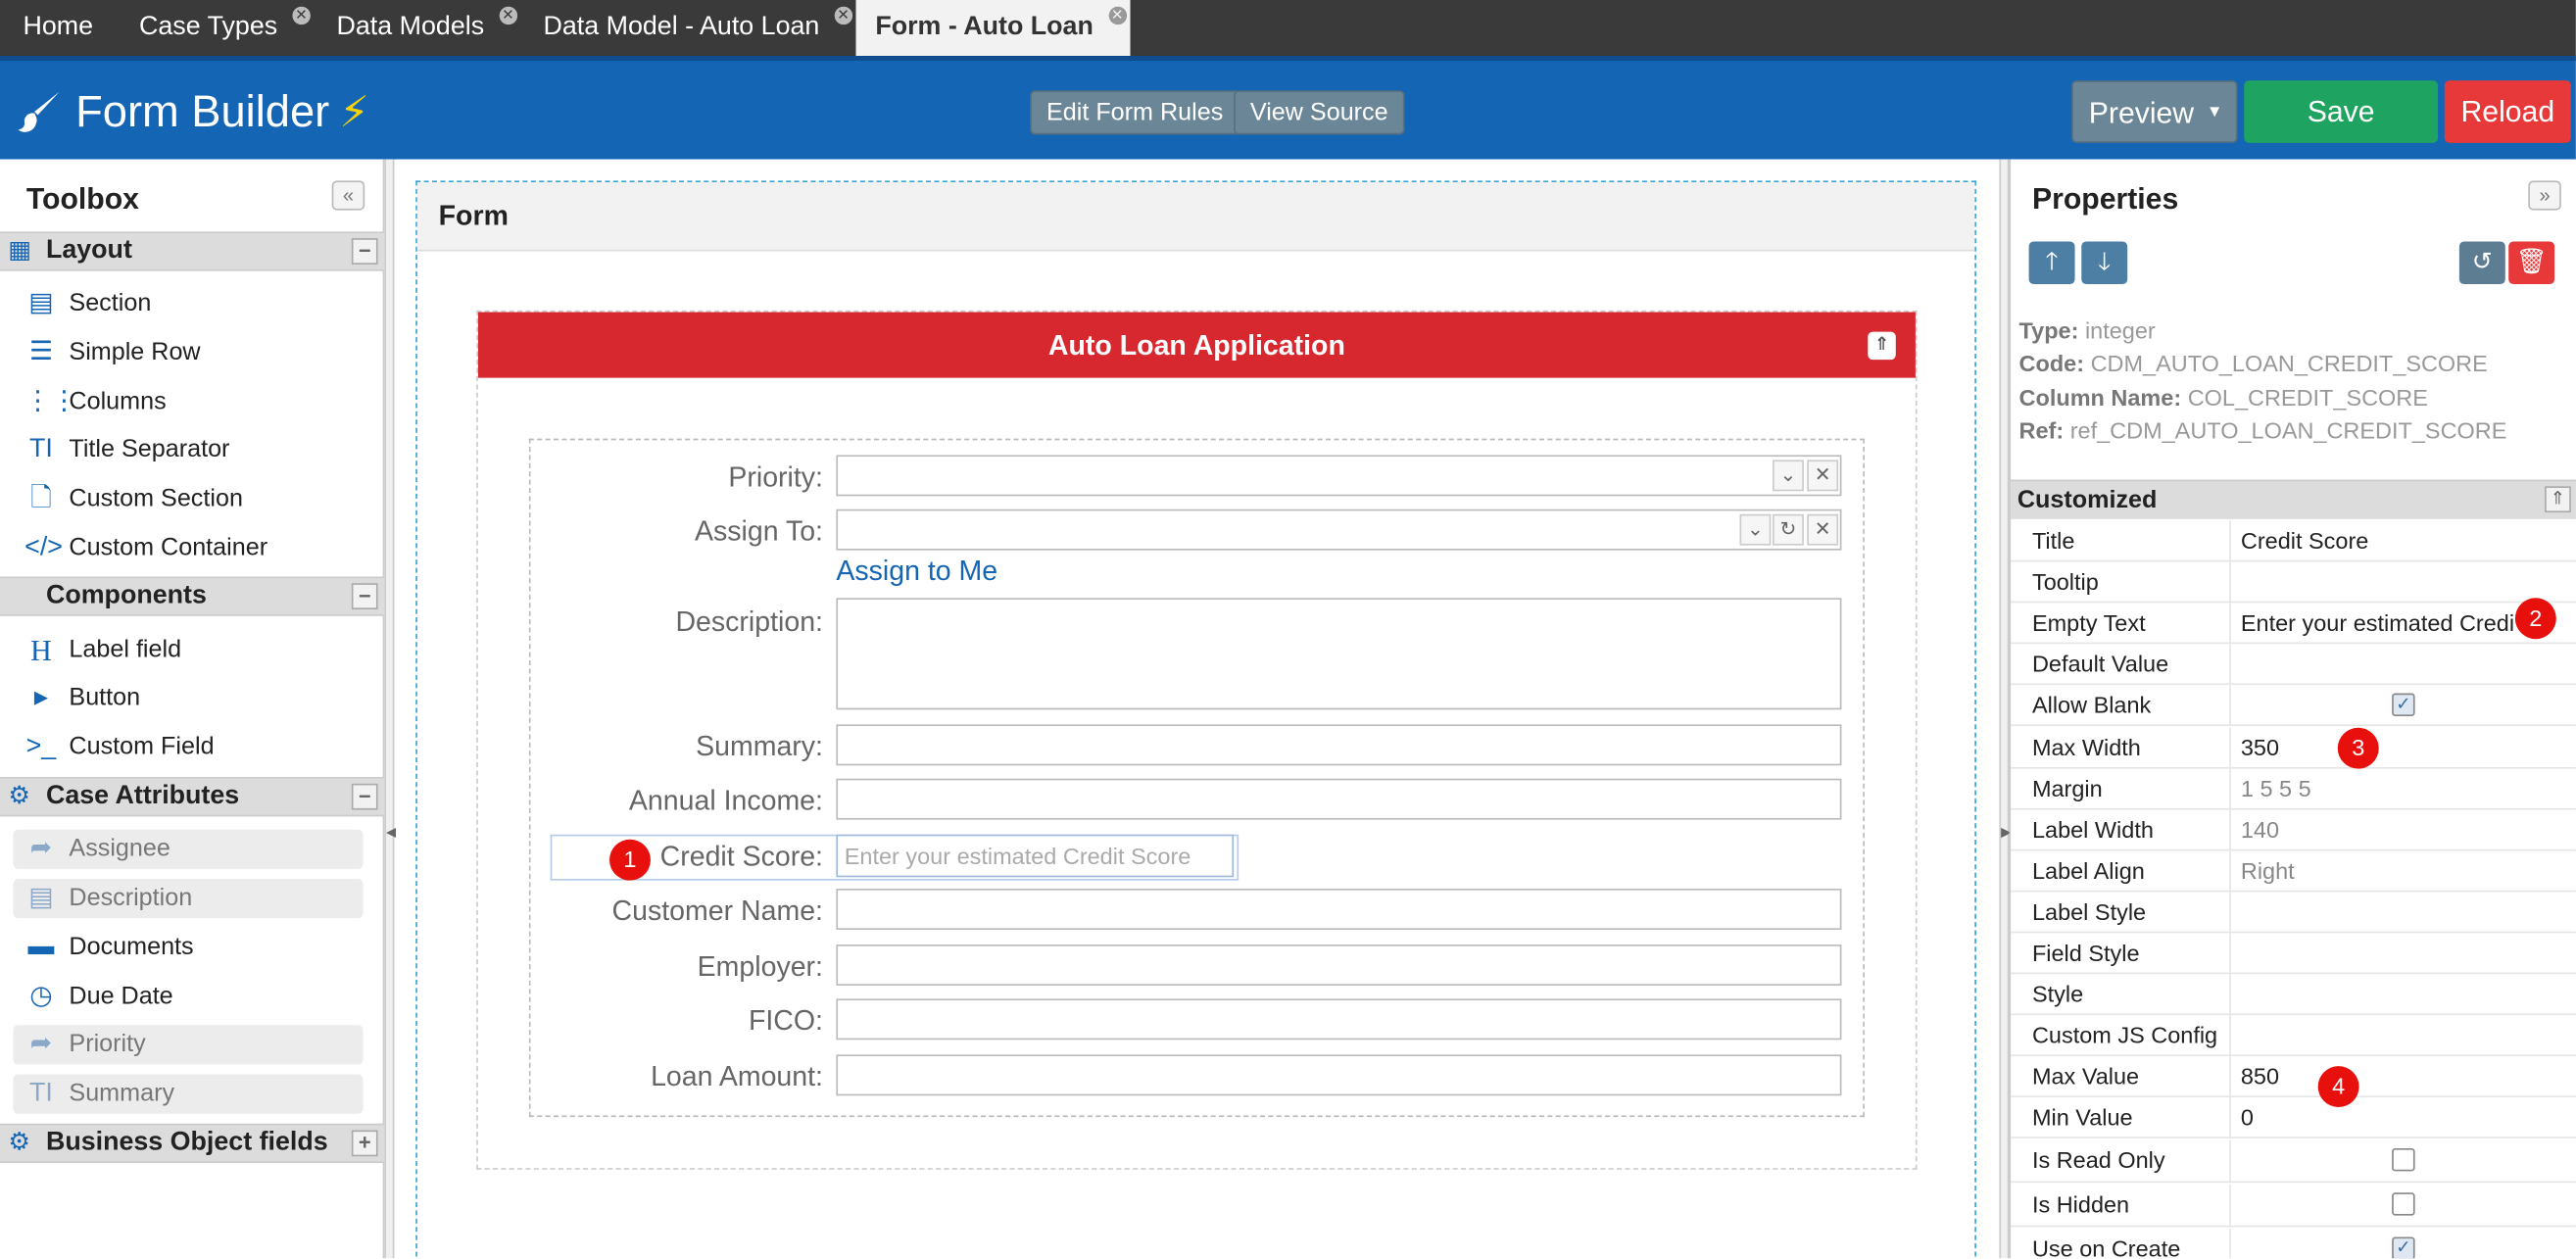 This screenshot has height=1259, width=2576. Describe the element at coordinates (2051, 263) in the screenshot. I see `move-up-icon: 🡑` at that location.